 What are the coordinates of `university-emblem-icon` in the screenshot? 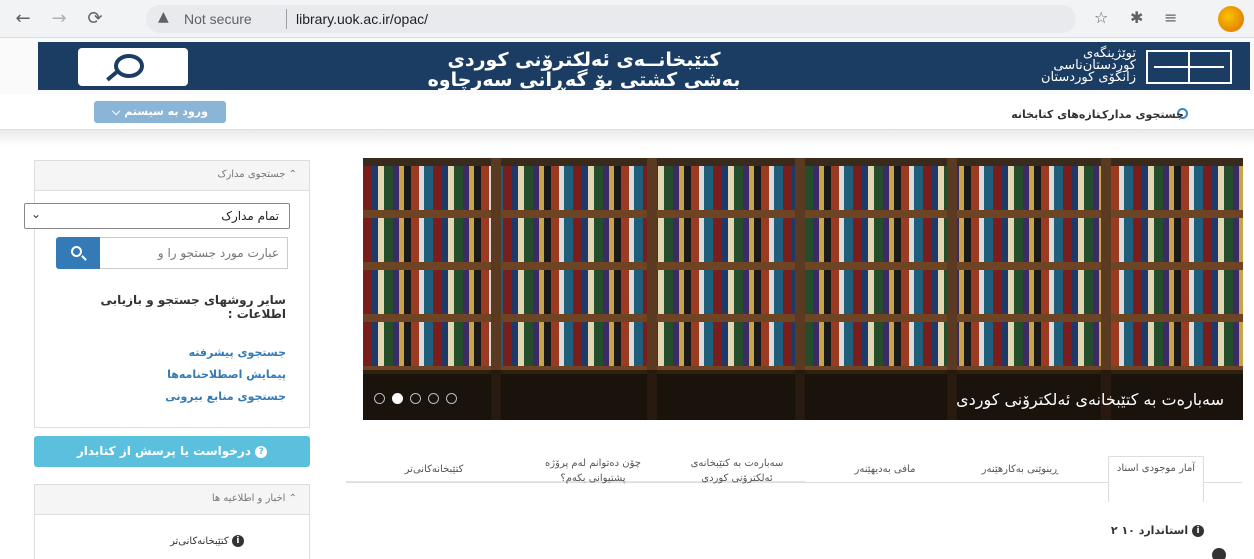 It's located at (1189, 67).